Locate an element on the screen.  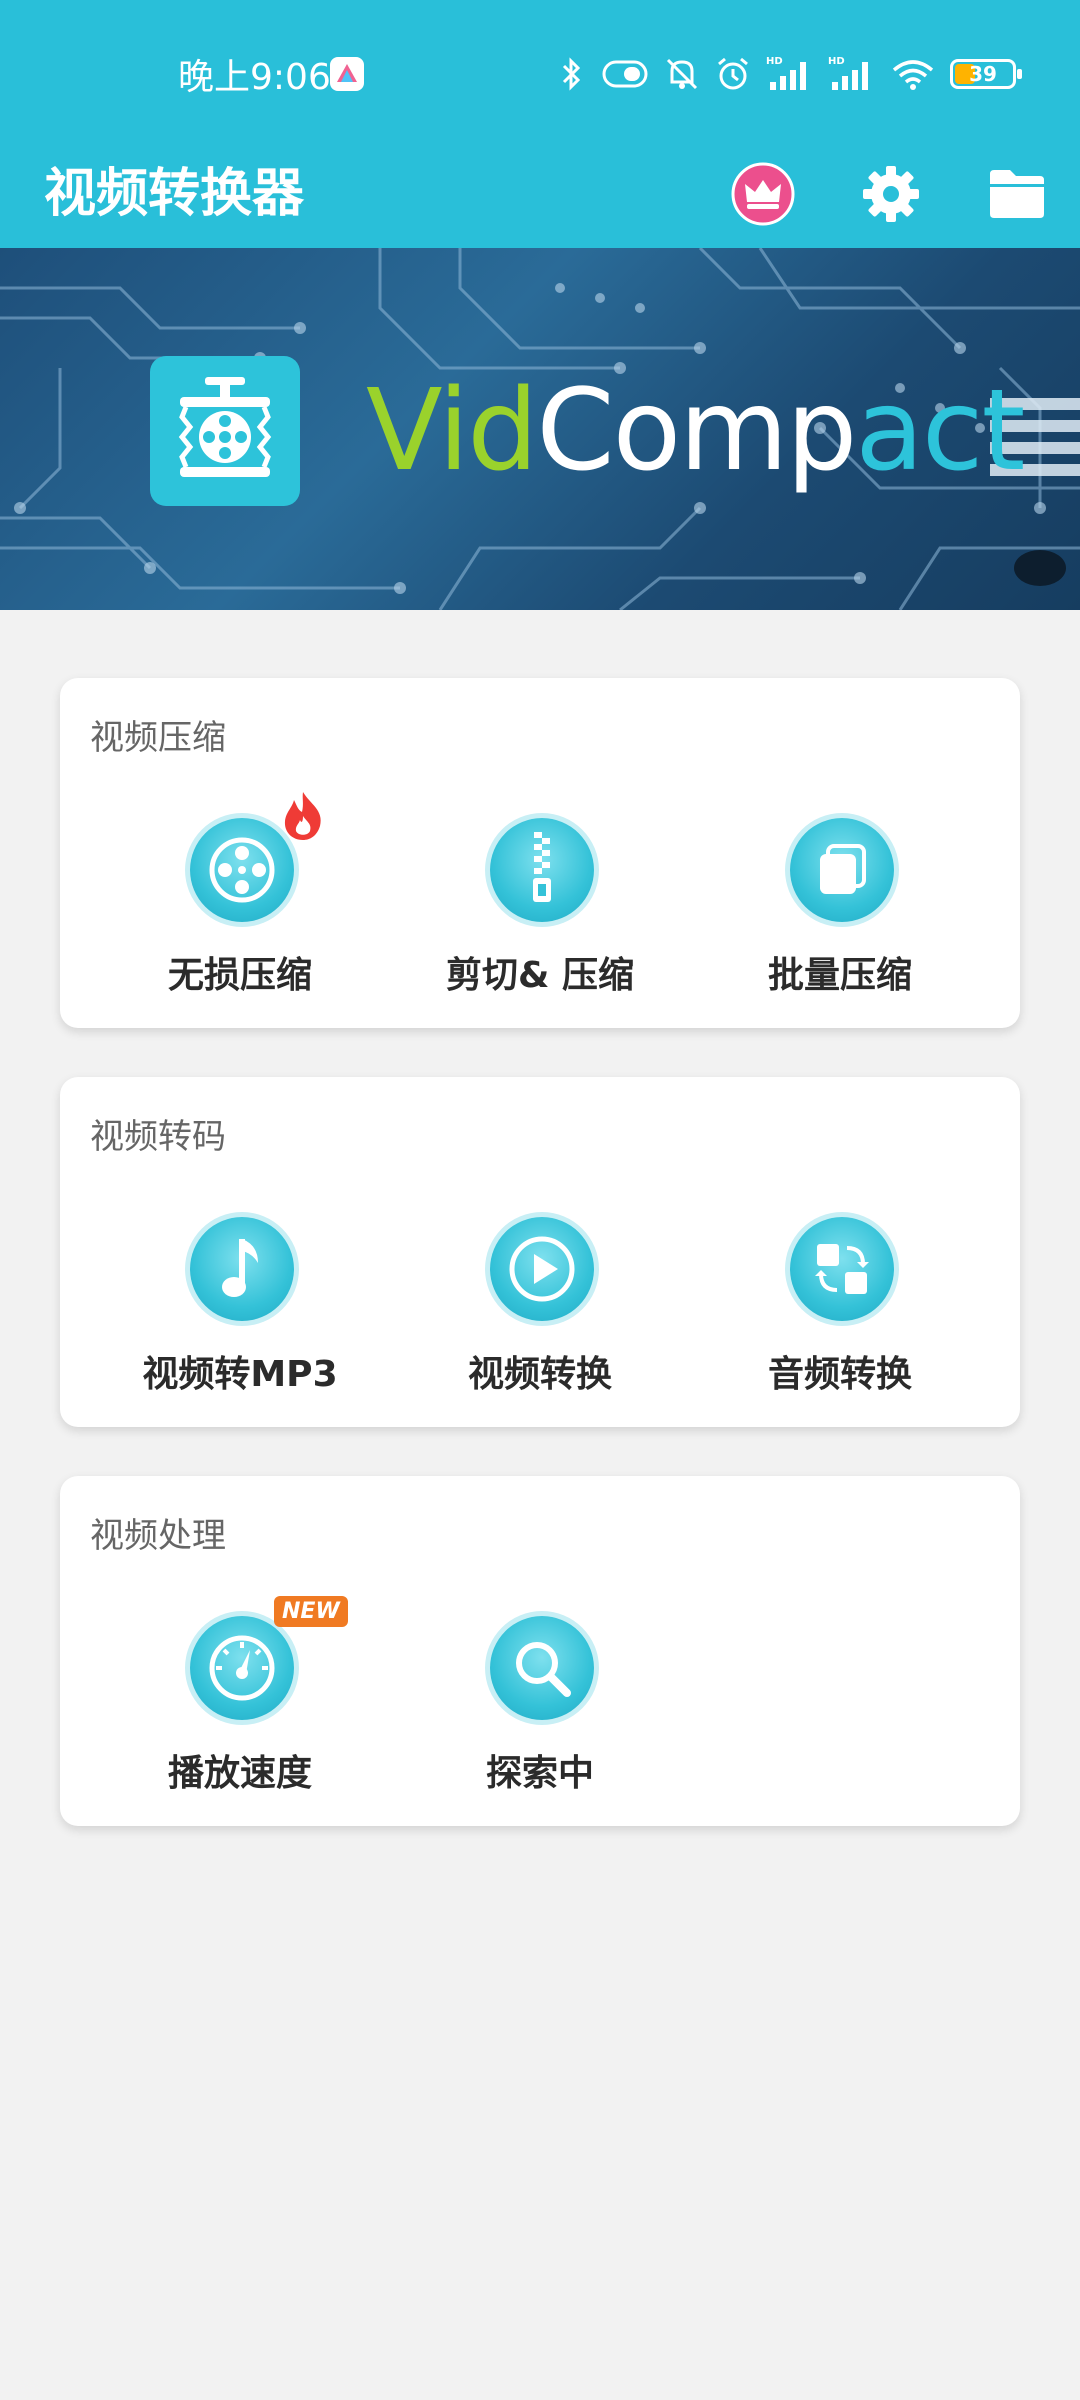
tool-explore: 探索中 is located at coordinates (540, 1706).